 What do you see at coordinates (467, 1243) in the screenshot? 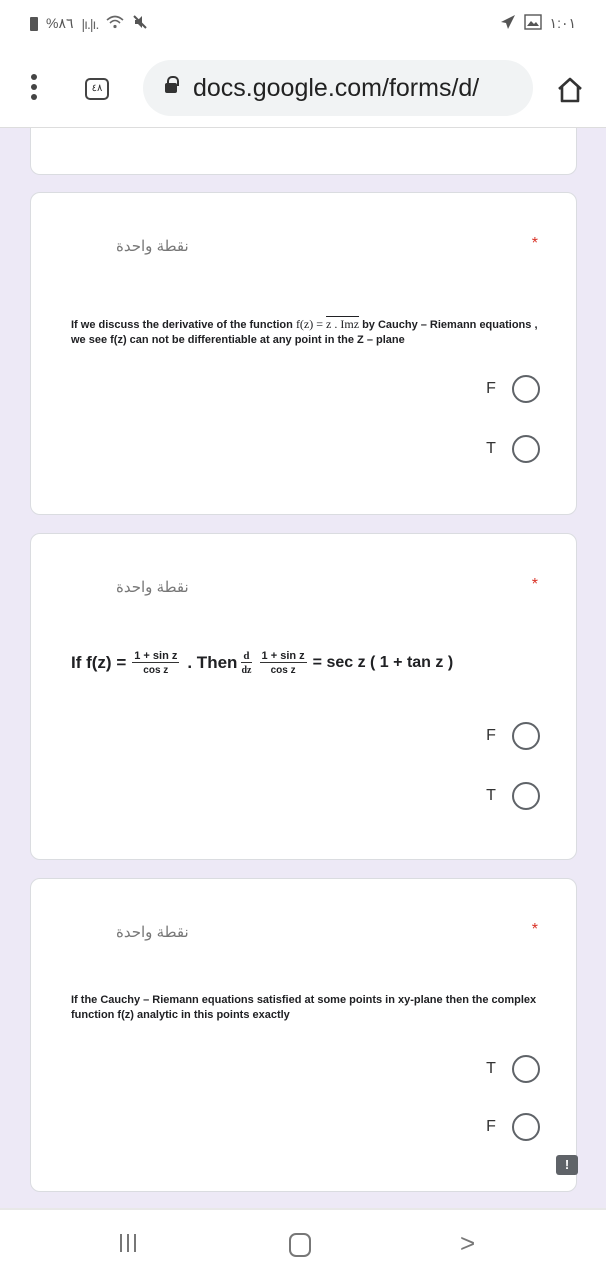
I see `back-nav-icon: >` at bounding box center [467, 1243].